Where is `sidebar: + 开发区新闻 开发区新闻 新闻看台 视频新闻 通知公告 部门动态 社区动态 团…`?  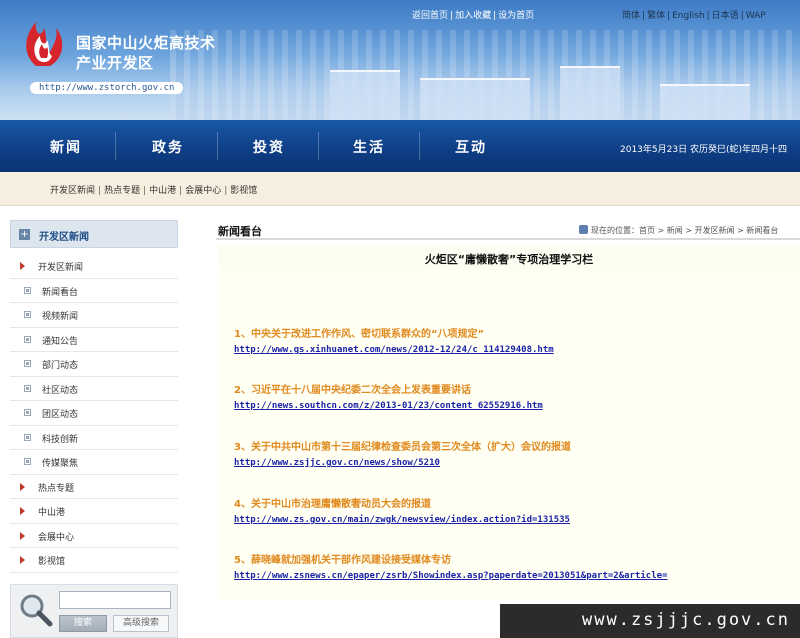 sidebar: + 开发区新闻 开发区新闻 新闻看台 视频新闻 通知公告 部门动态 社区动态 团… is located at coordinates (94, 396).